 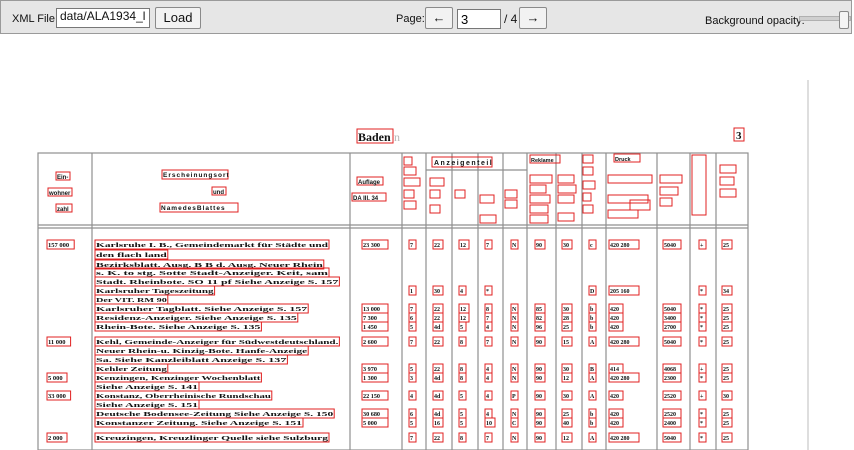 What do you see at coordinates (437, 310) in the screenshot?
I see `value-cell: 22` at bounding box center [437, 310].